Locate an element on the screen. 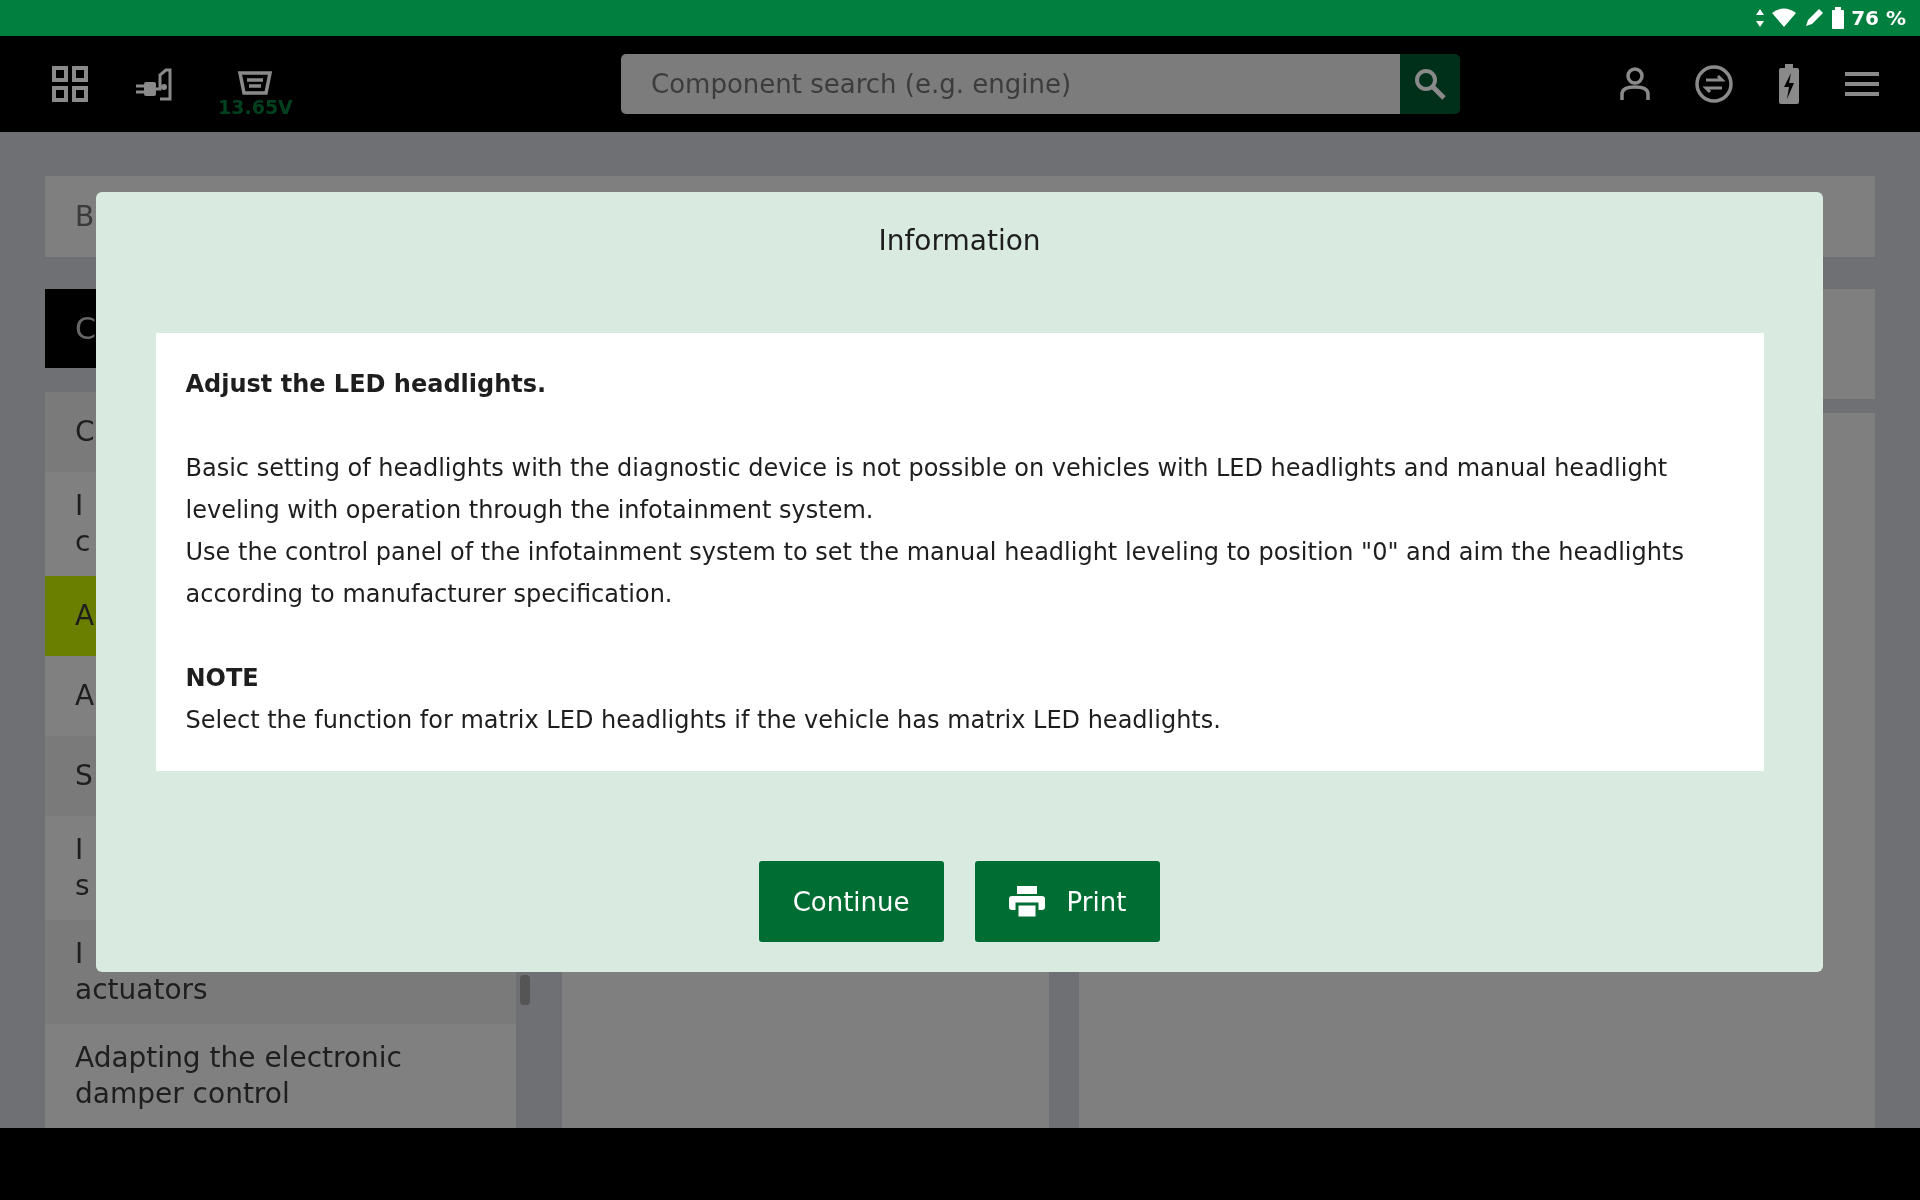 This screenshot has height=1200, width=1920. note-text: Select the function for matrix LED headlights if the vehicle has matrix LED headlights. is located at coordinates (703, 720).